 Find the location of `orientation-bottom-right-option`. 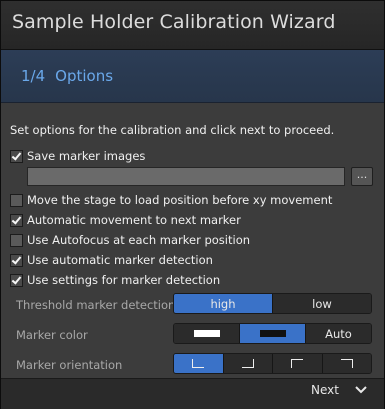

orientation-bottom-right-option is located at coordinates (248, 363).